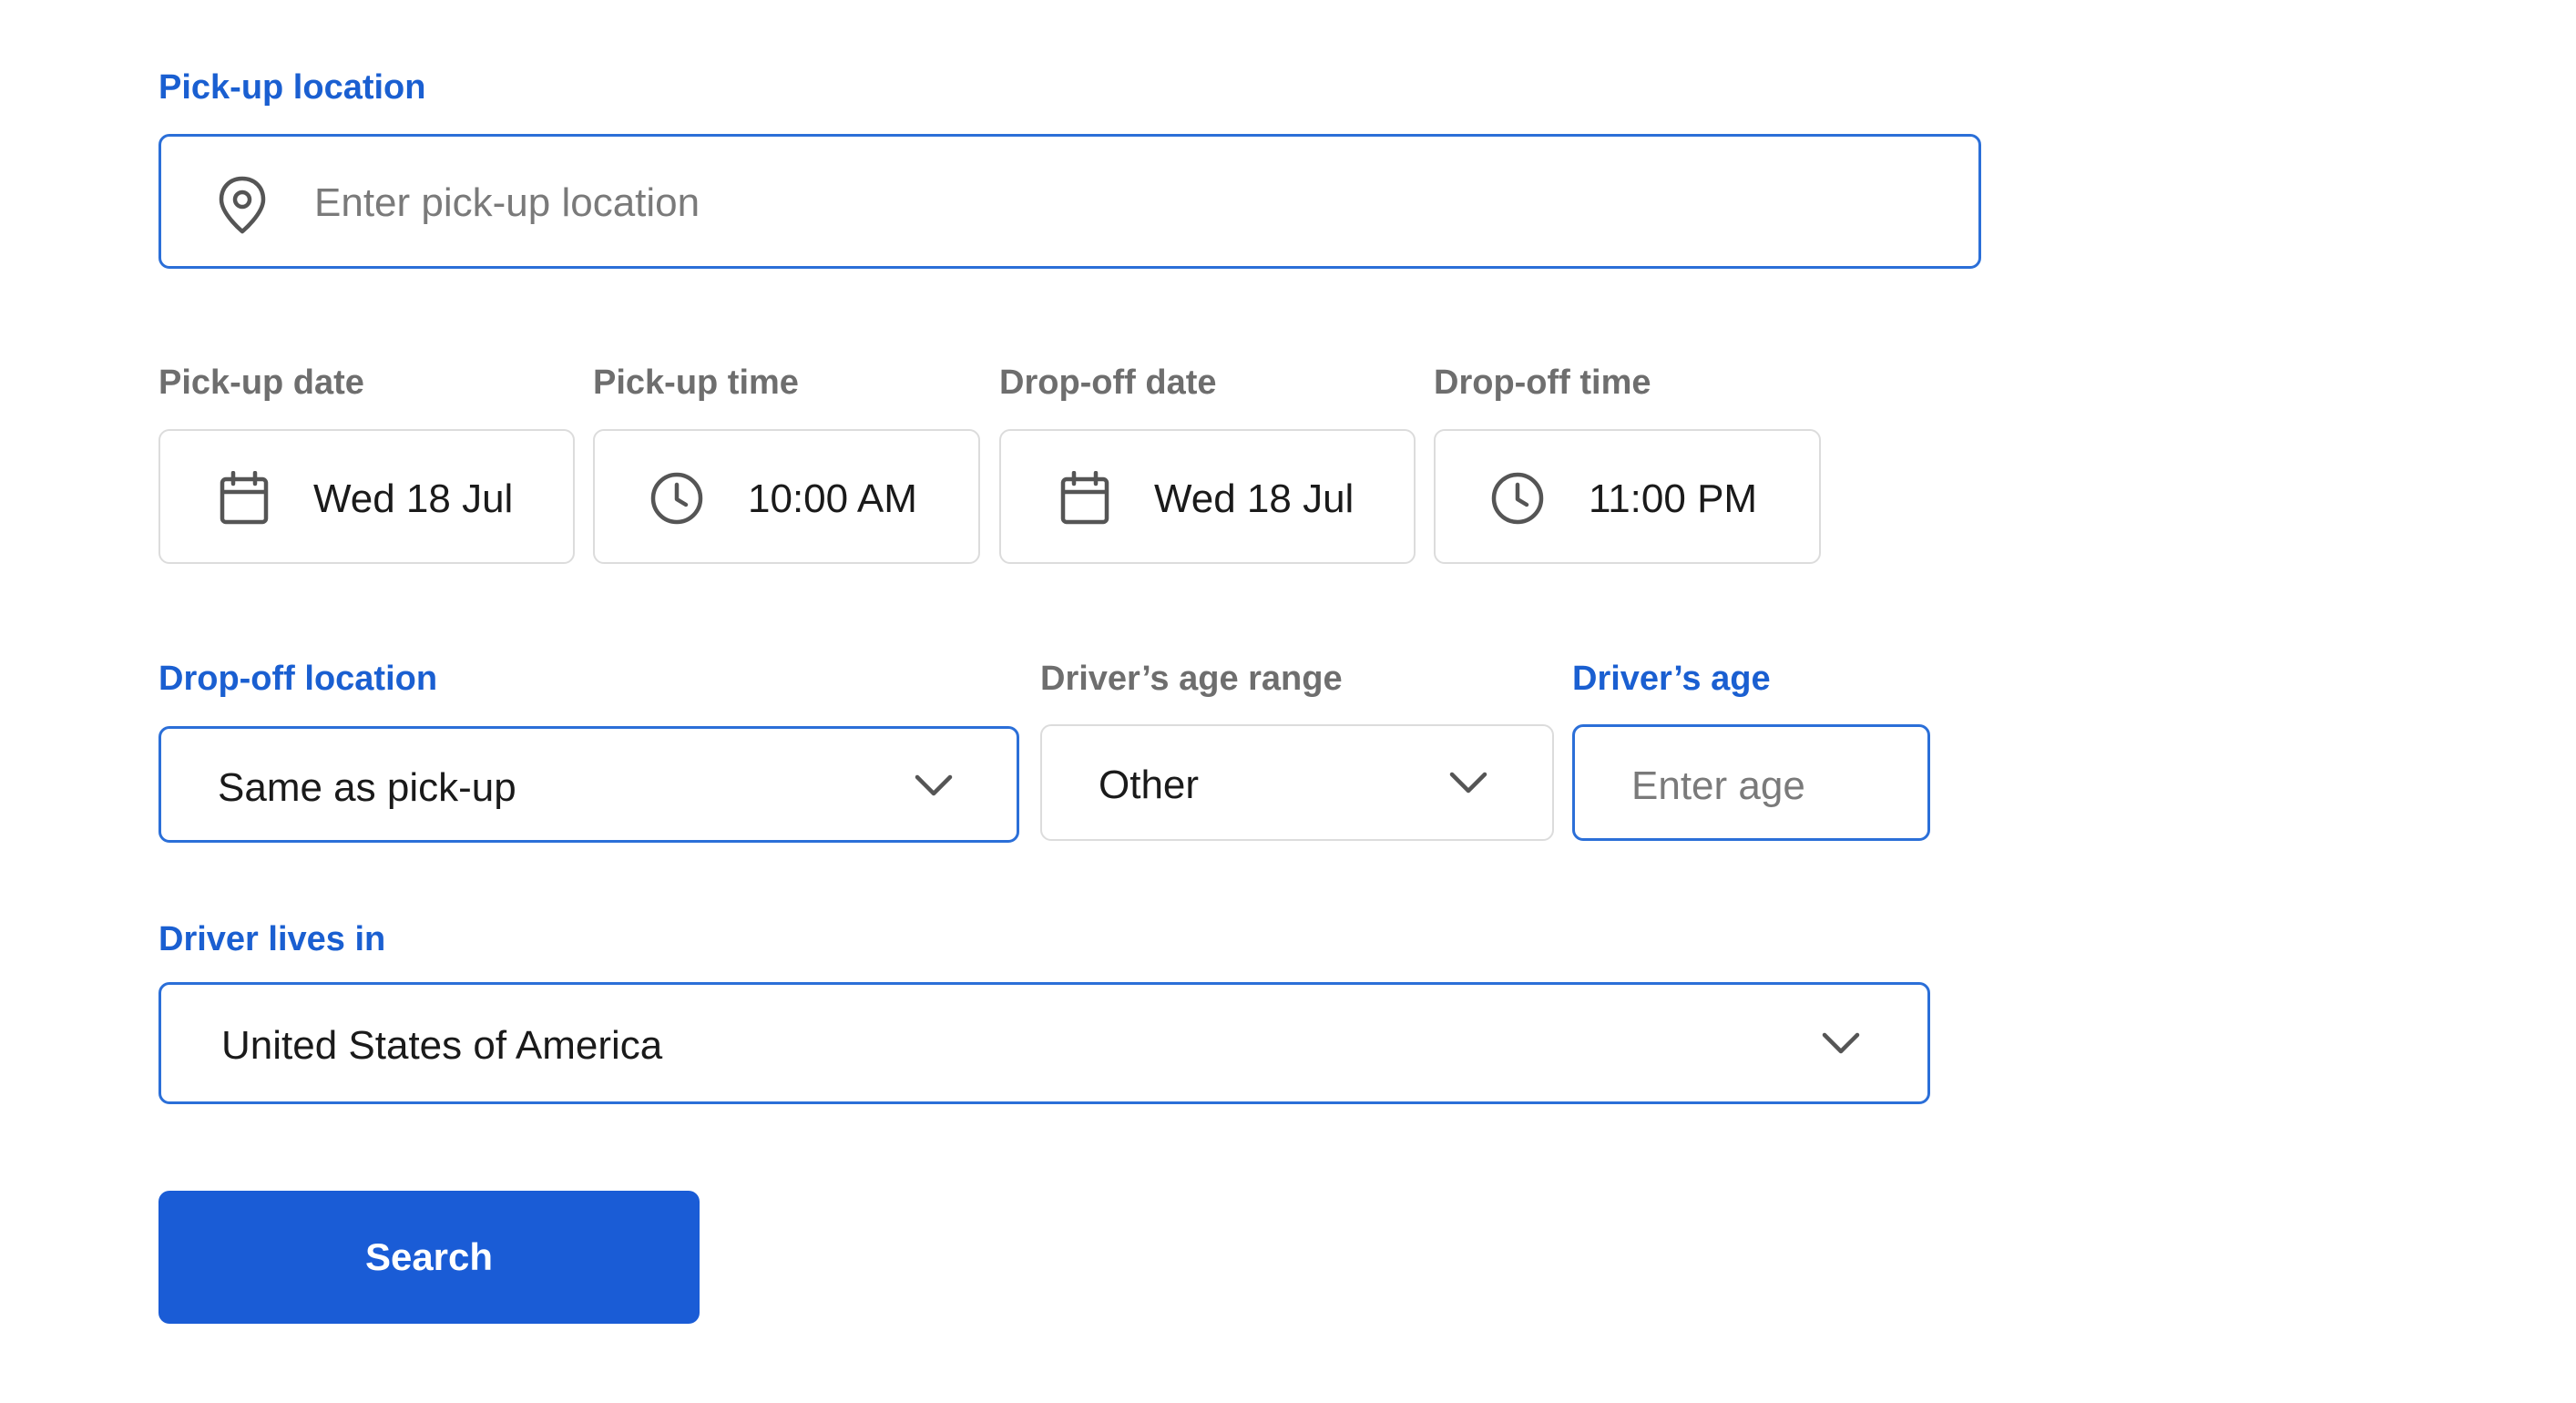 This screenshot has height=1403, width=2576. What do you see at coordinates (1069, 202) in the screenshot?
I see `pickup-location-input: Enter pick-up location` at bounding box center [1069, 202].